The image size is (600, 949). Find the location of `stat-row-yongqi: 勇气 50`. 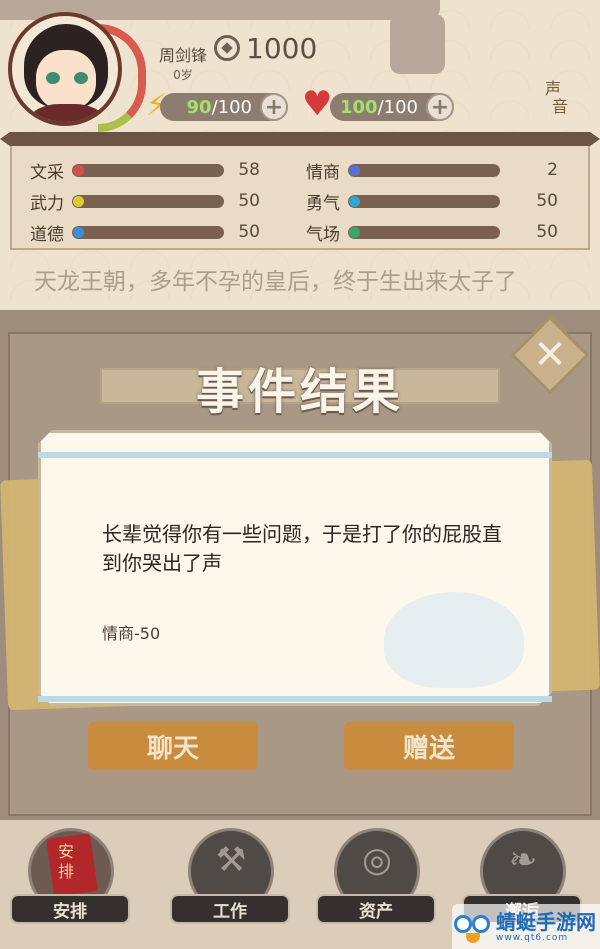

stat-row-yongqi: 勇气 50 is located at coordinates (432, 201).